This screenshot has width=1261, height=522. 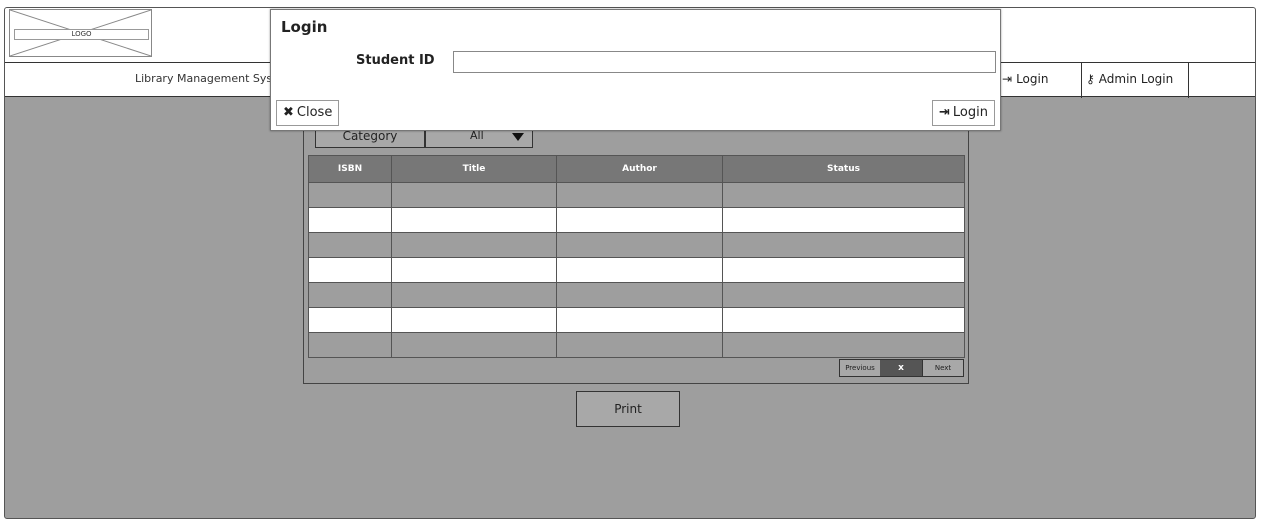 I want to click on close-button: ✖ Close, so click(x=308, y=113).